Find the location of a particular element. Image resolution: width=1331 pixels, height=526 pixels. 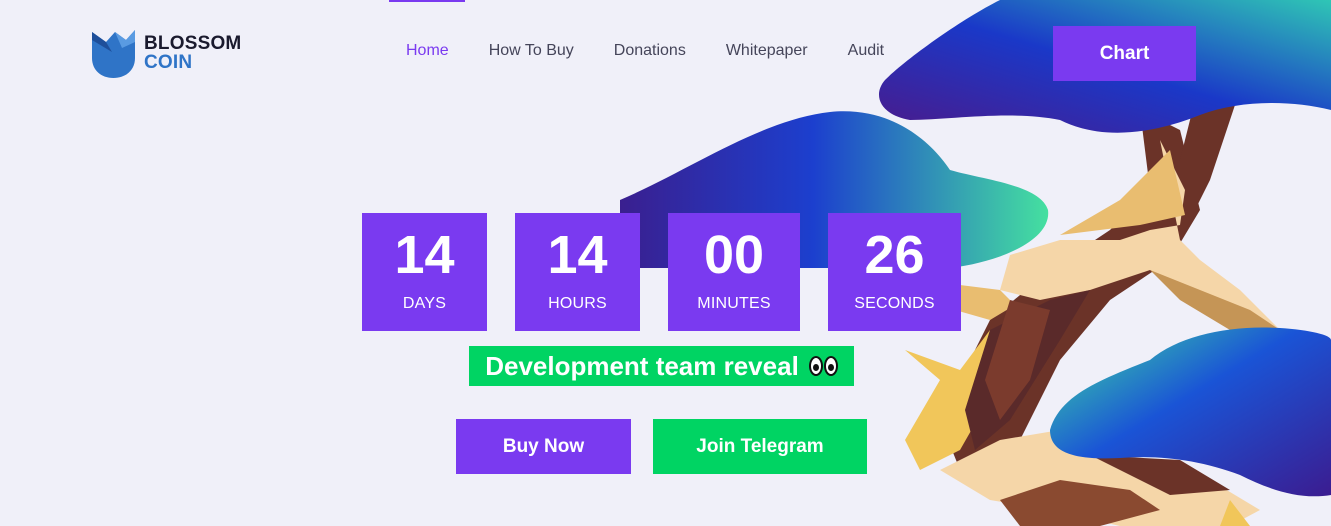

join-telegram-button: Join Telegram is located at coordinates (760, 446).